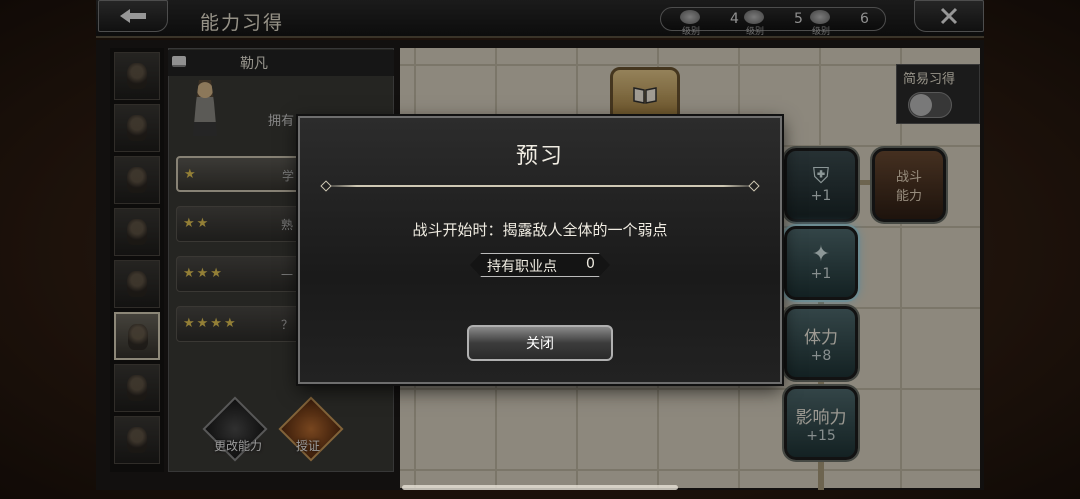 This screenshot has height=499, width=1080. Describe the element at coordinates (540, 343) in the screenshot. I see `close-button: 关闭` at that location.